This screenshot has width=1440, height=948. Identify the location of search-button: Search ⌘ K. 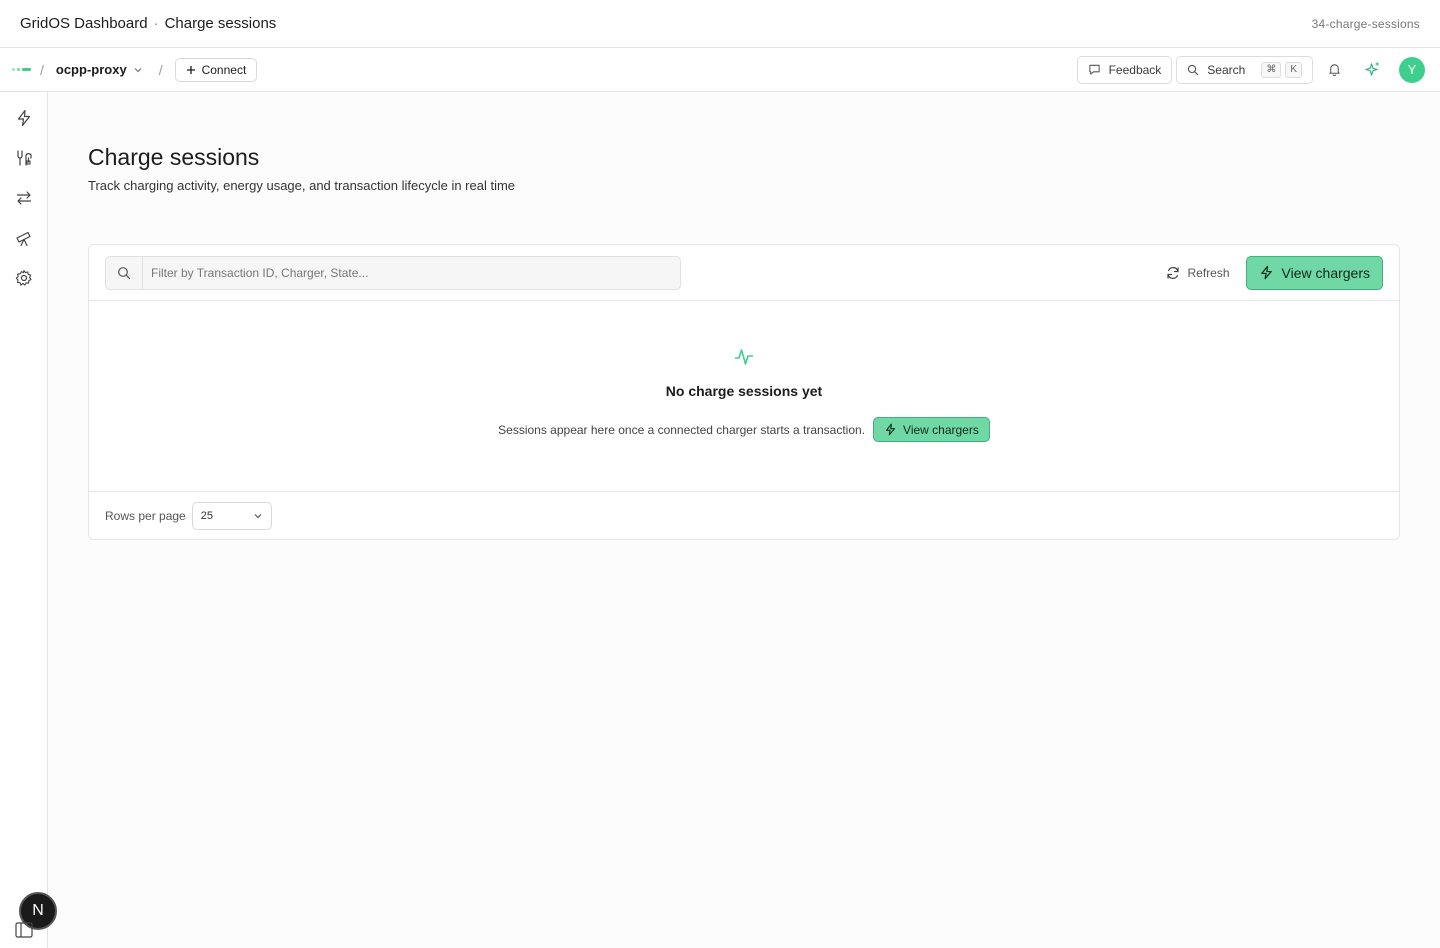
(1244, 69).